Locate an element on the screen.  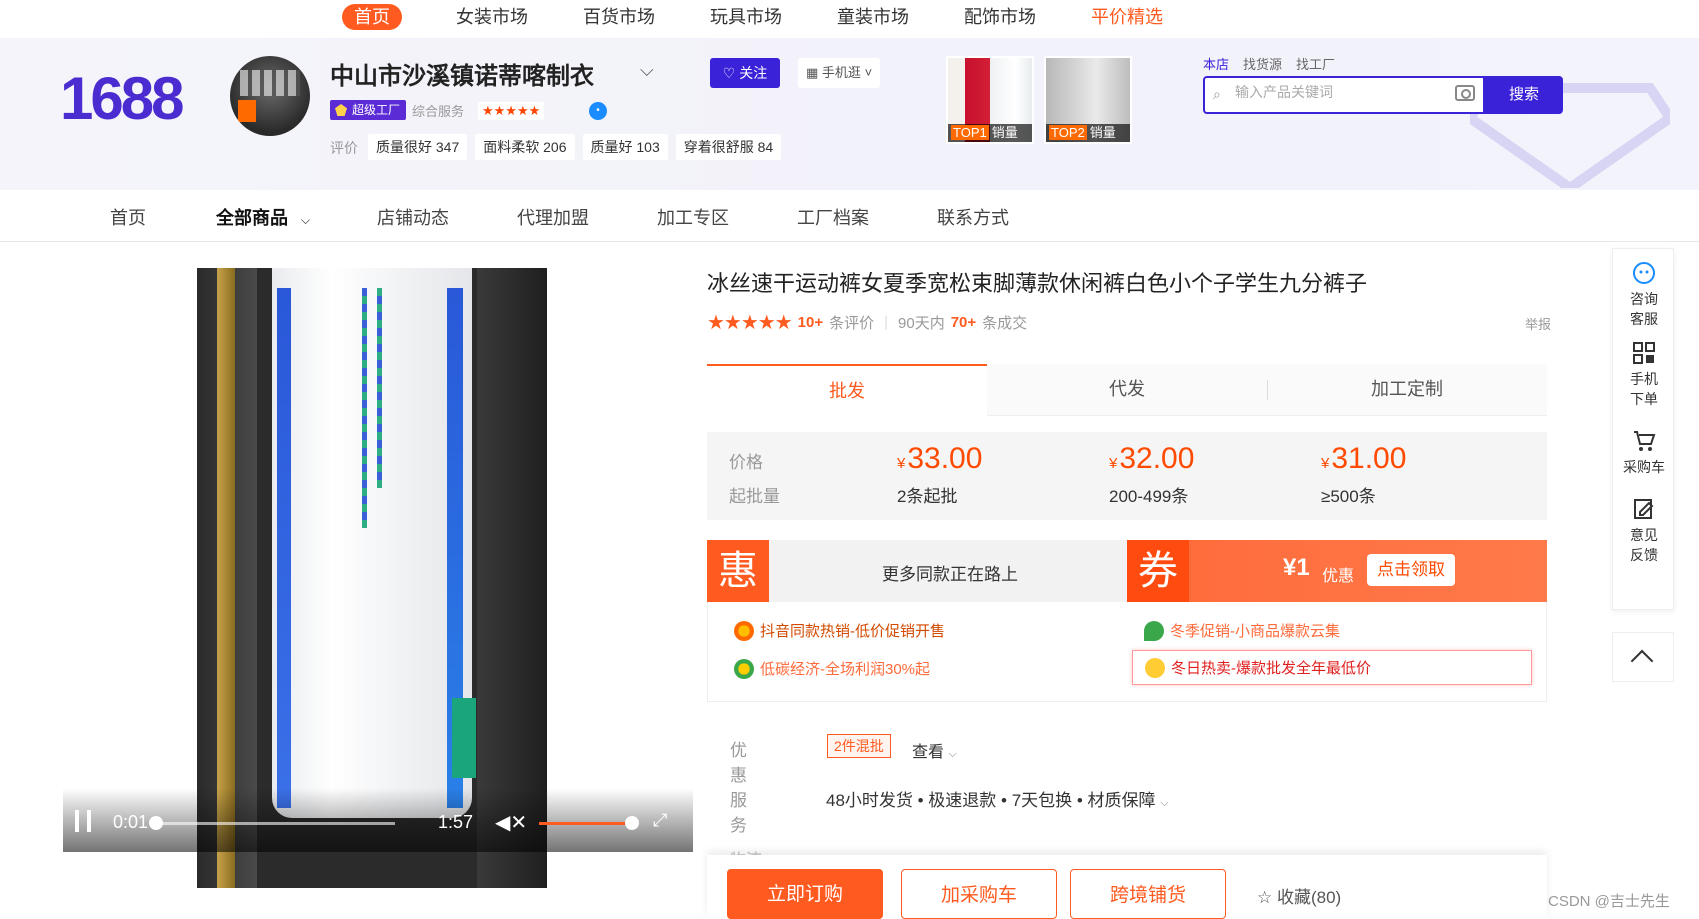
volume-knob is located at coordinates (632, 823).